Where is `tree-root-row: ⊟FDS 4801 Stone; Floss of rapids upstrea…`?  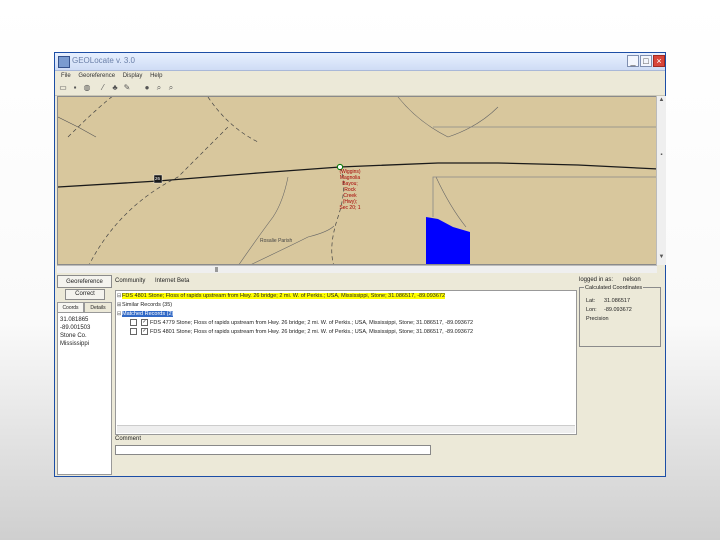 tree-root-row: ⊟FDS 4801 Stone; Floss of rapids upstrea… is located at coordinates (281, 296).